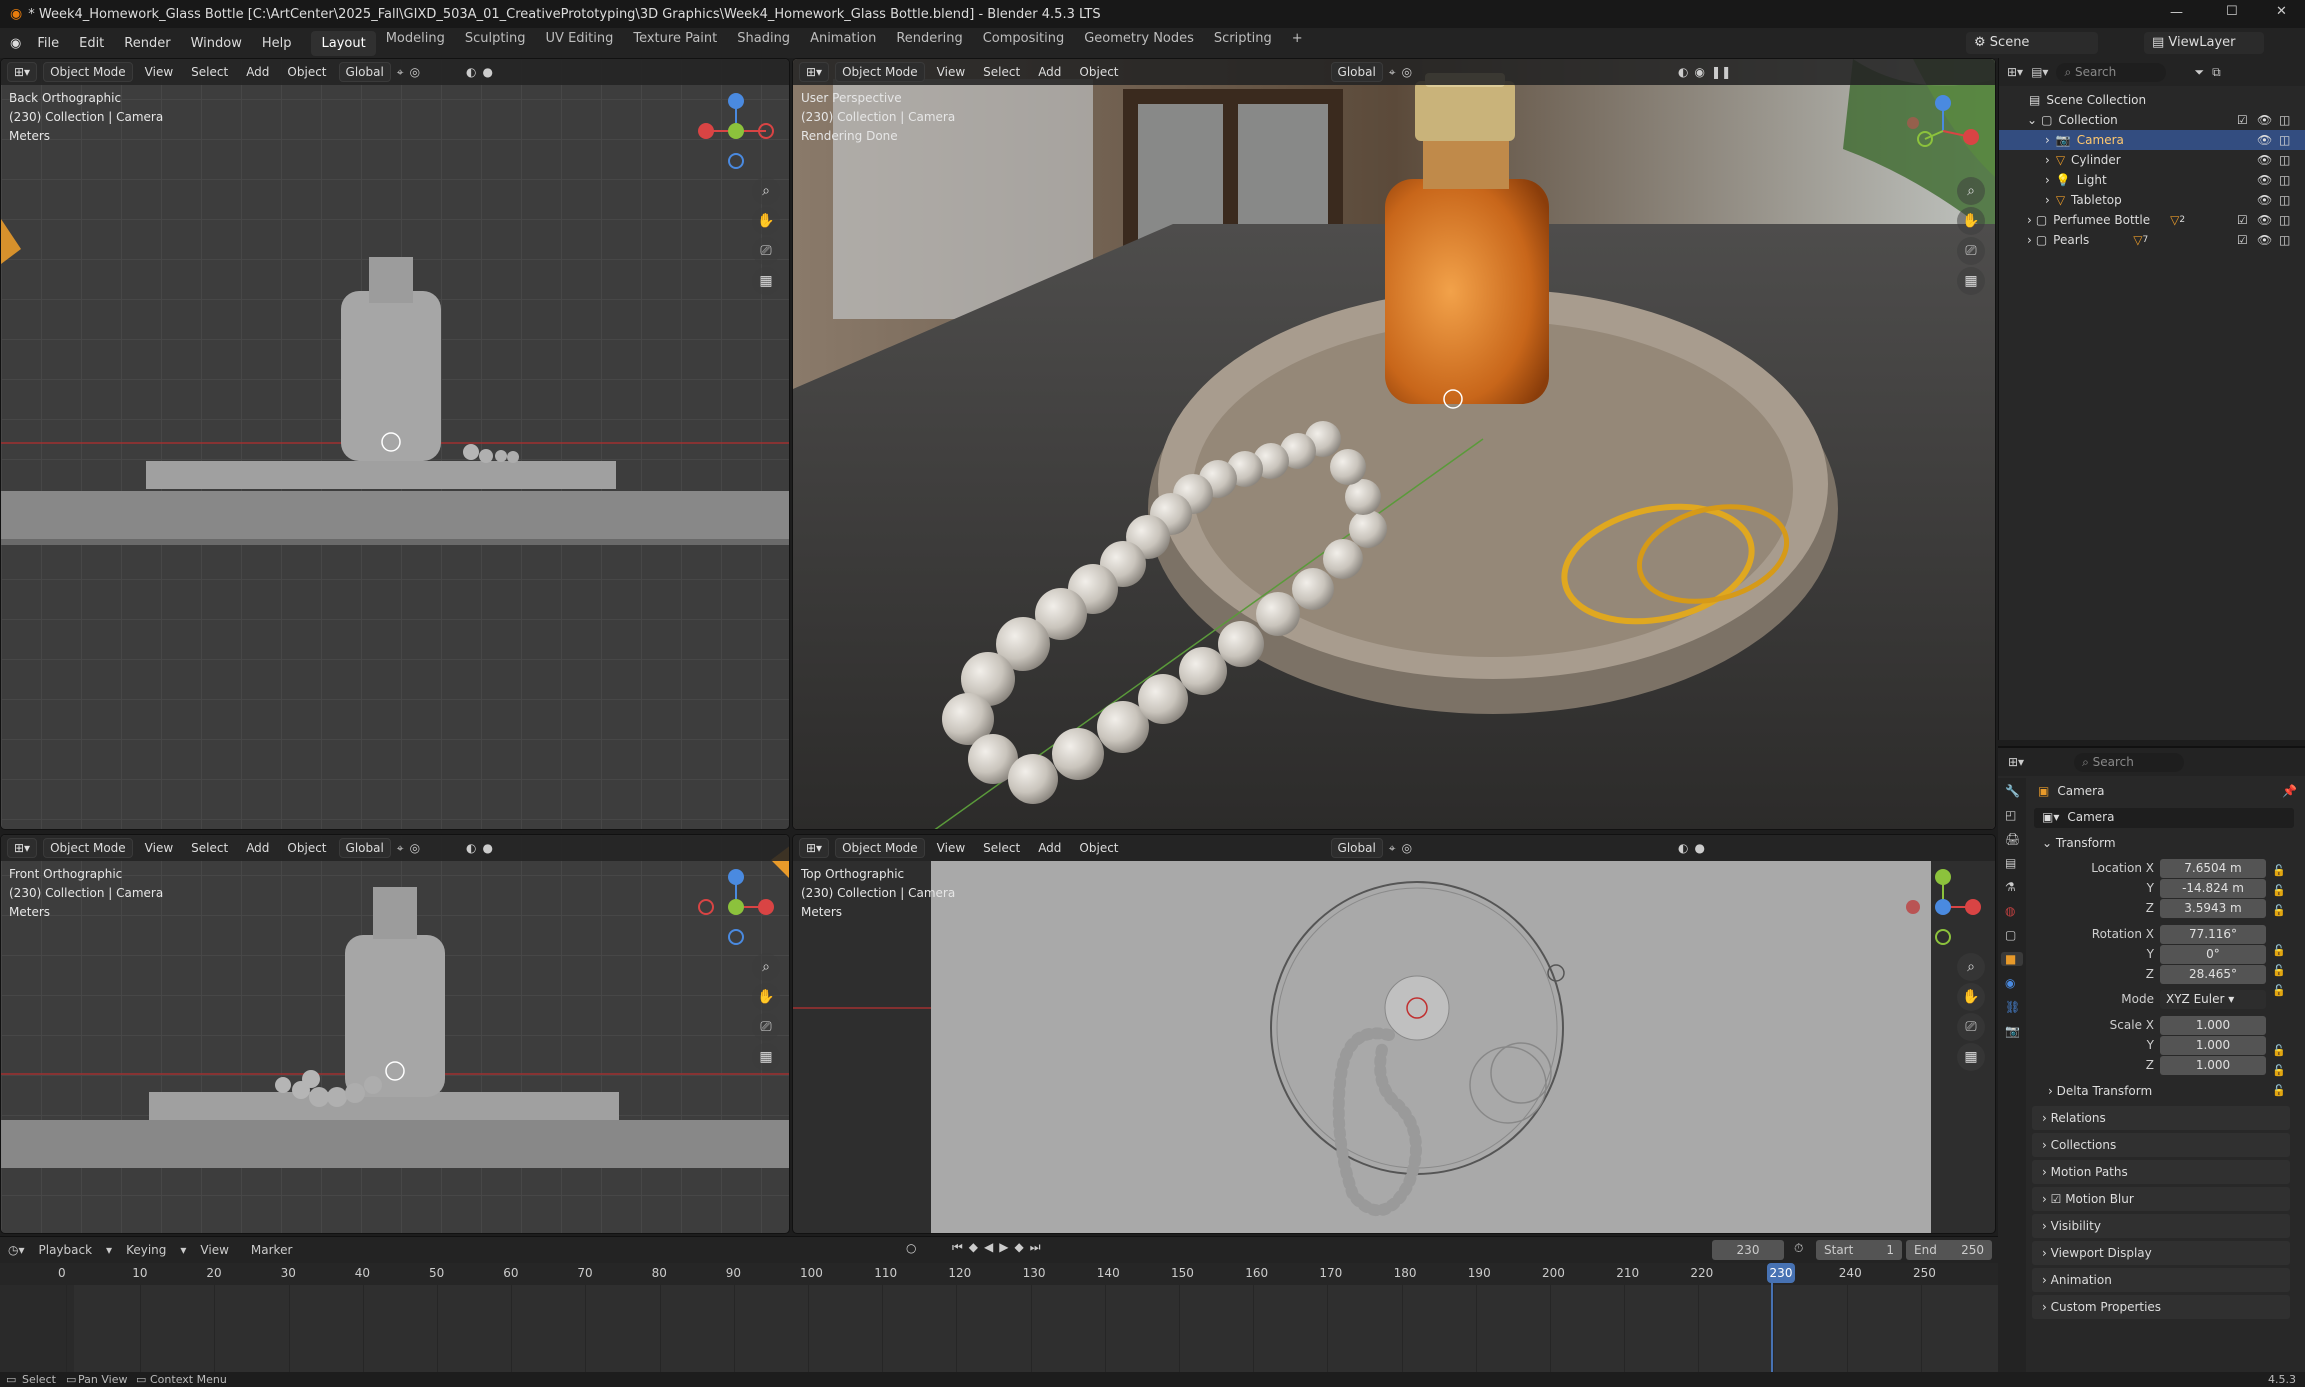  Describe the element at coordinates (1024, 43) in the screenshot. I see `tab-compositing: Compositing` at that location.